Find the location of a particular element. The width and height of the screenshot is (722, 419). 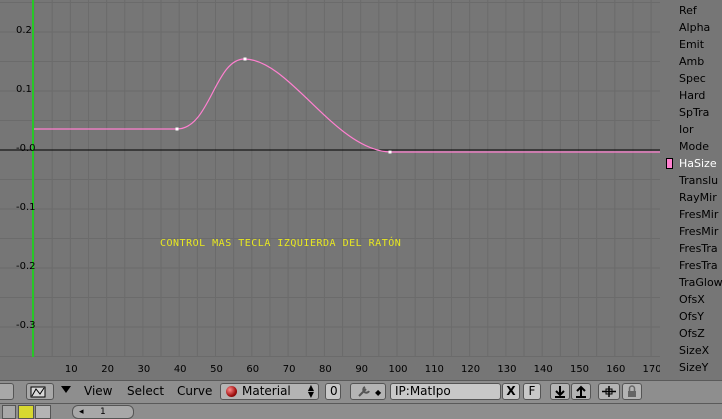

channel-ofsy: OfsY is located at coordinates (691, 316).